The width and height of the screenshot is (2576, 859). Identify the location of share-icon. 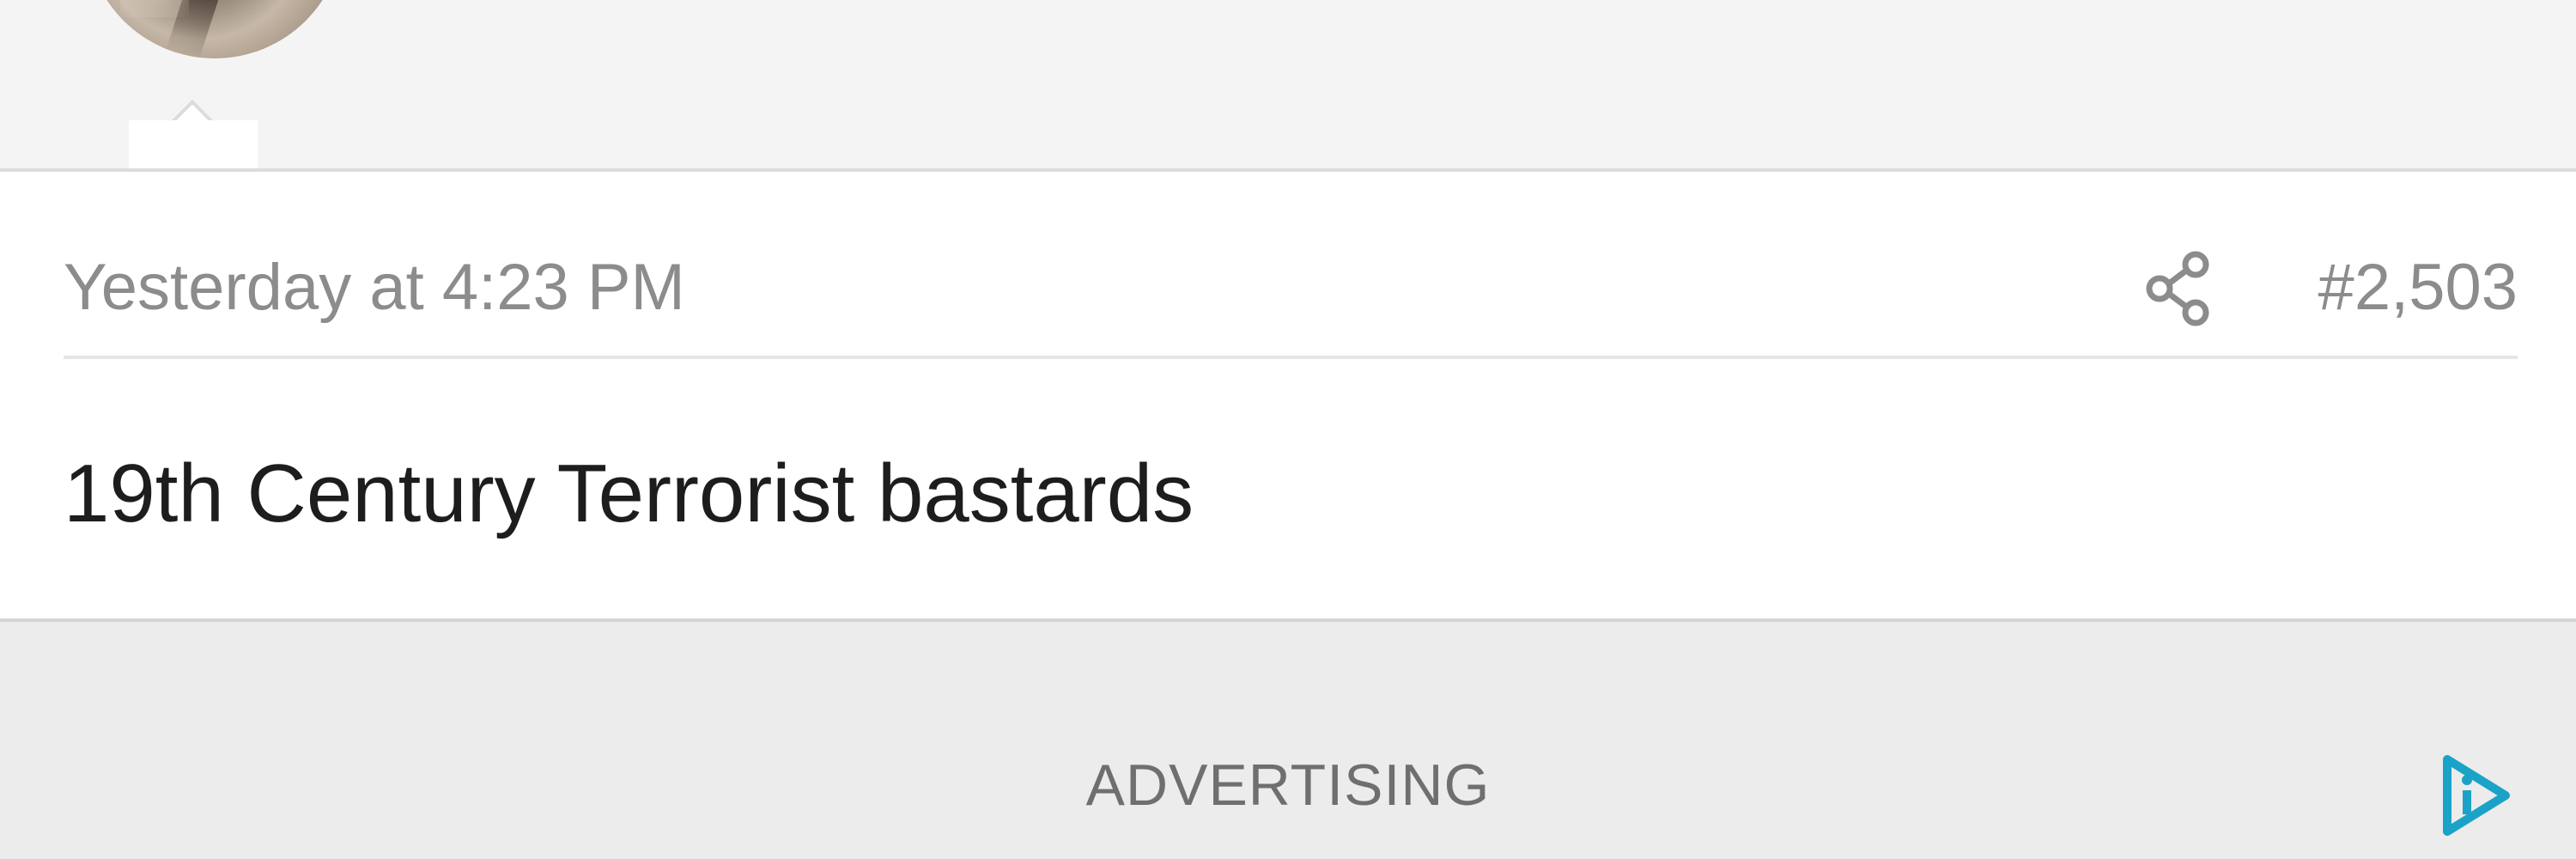
(2178, 288).